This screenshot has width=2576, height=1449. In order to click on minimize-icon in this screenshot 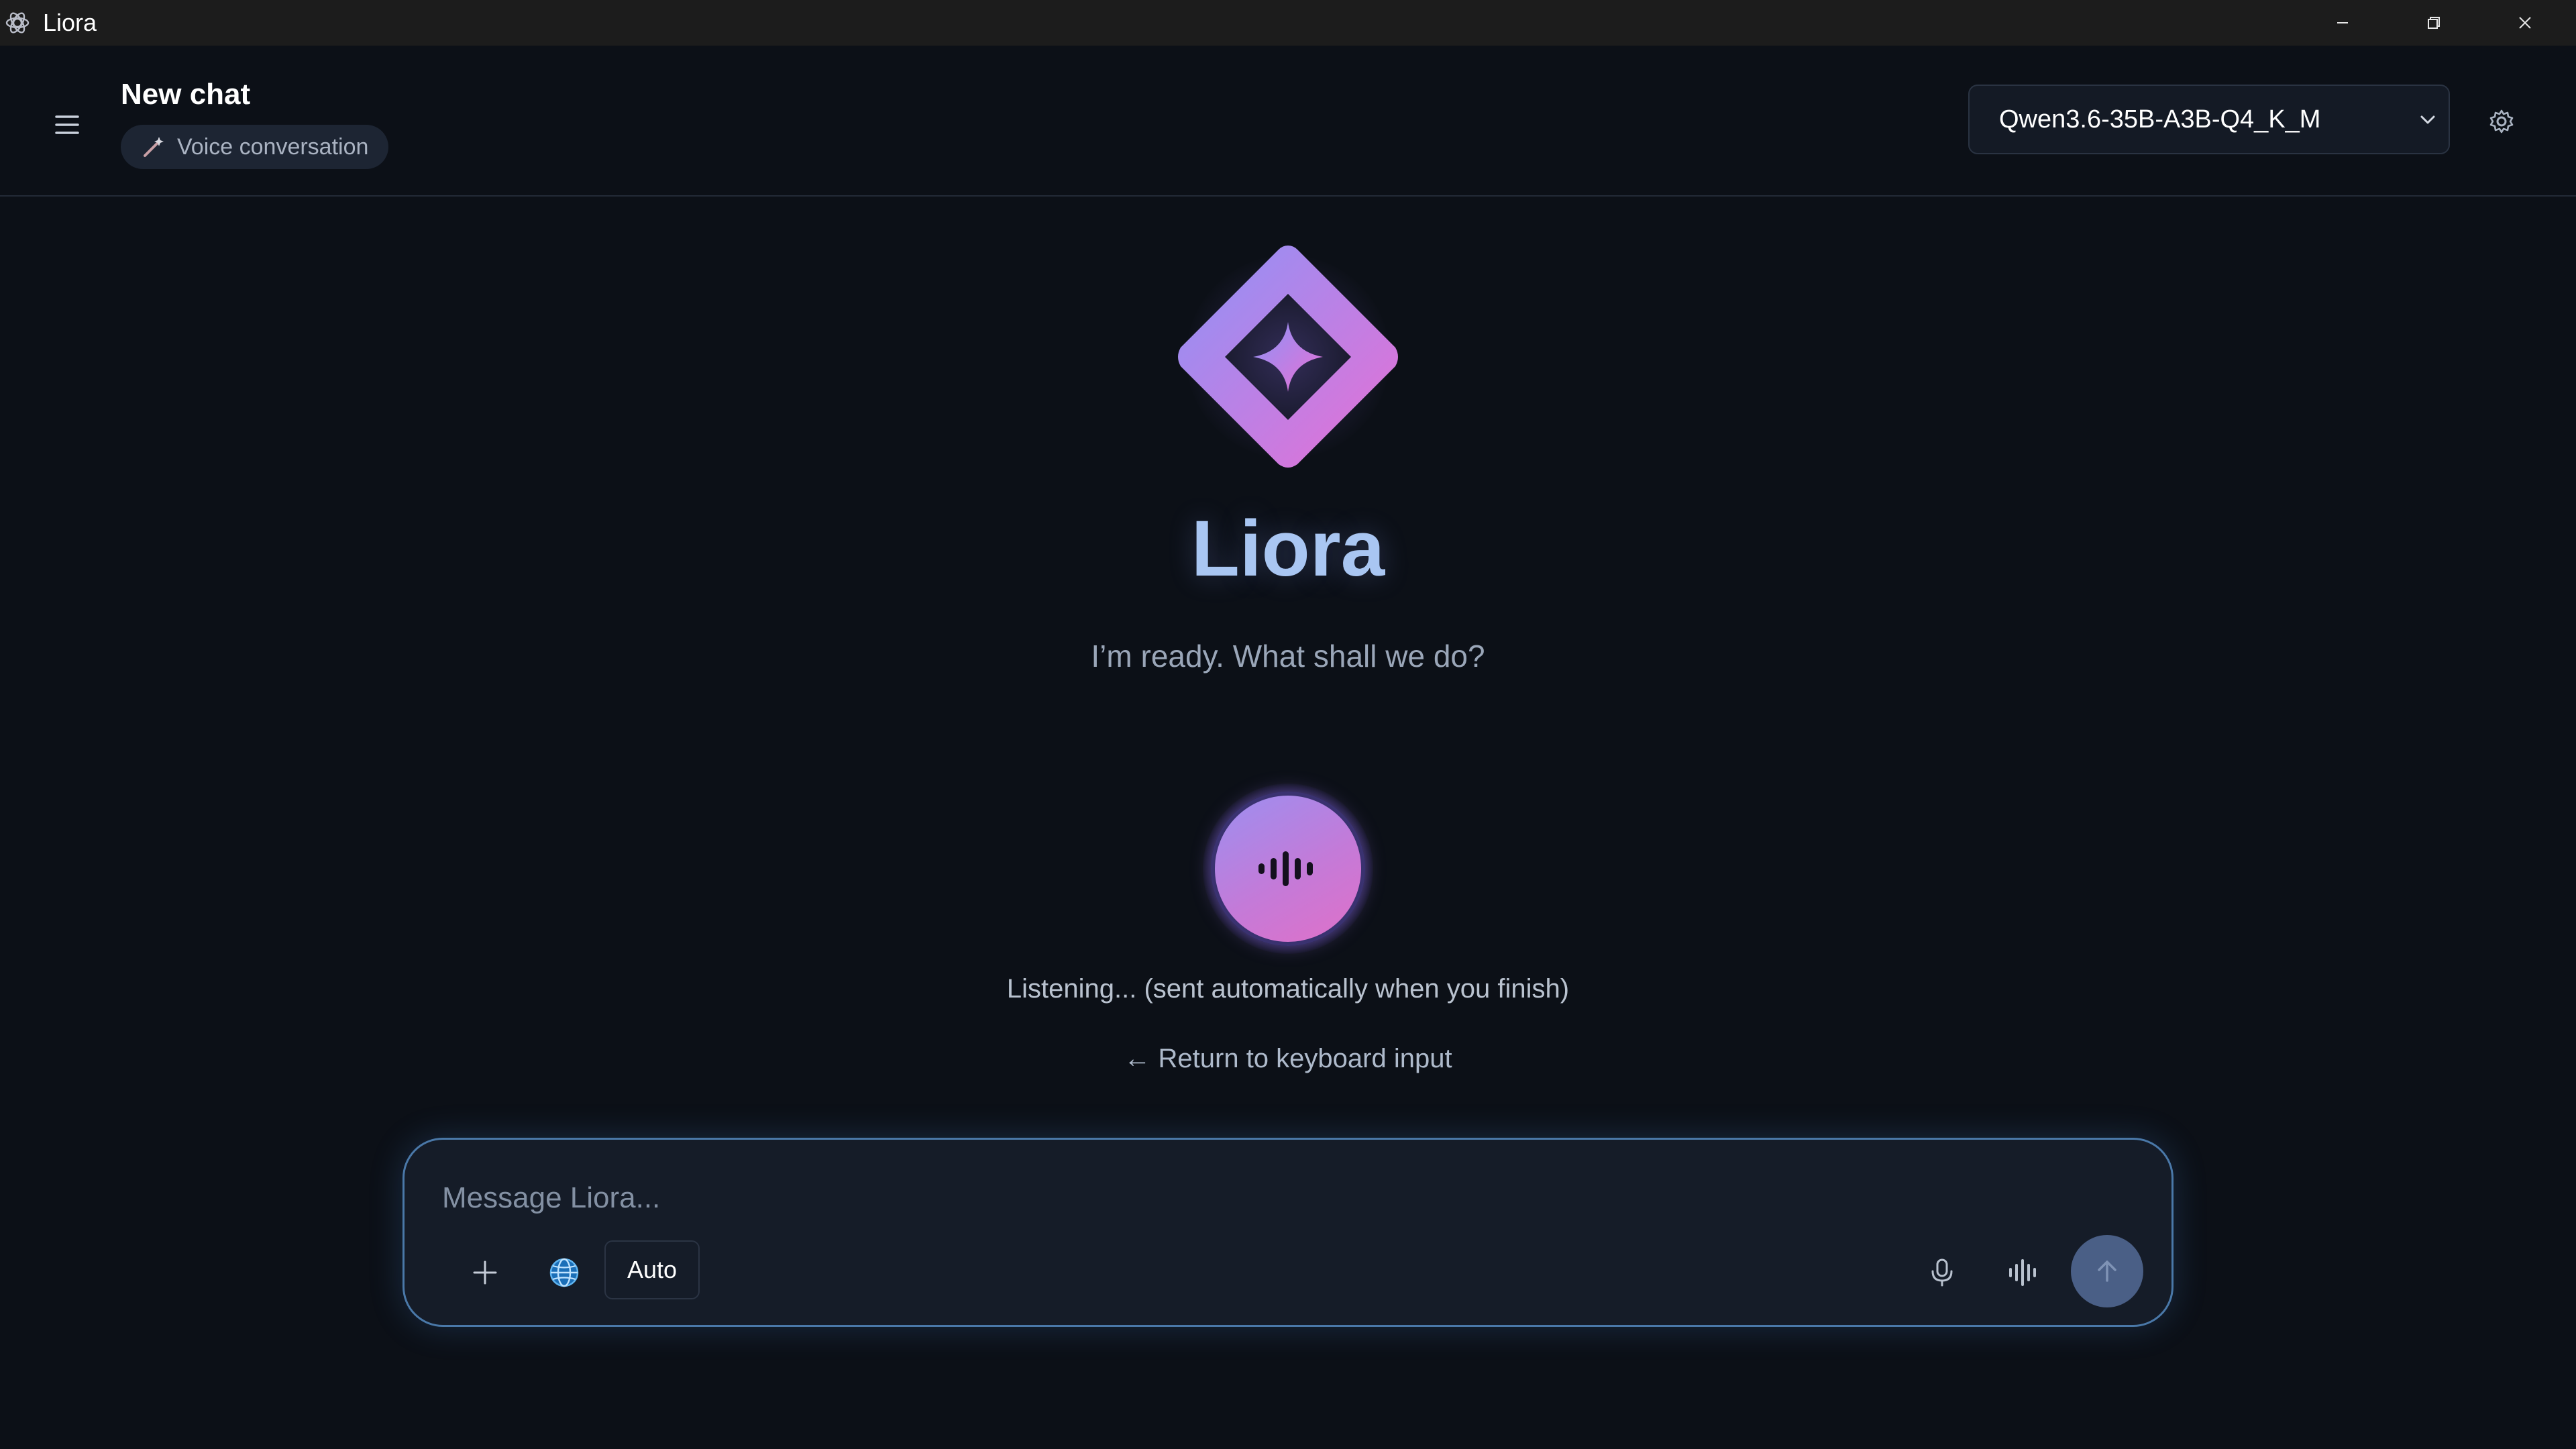, I will do `click(2342, 22)`.